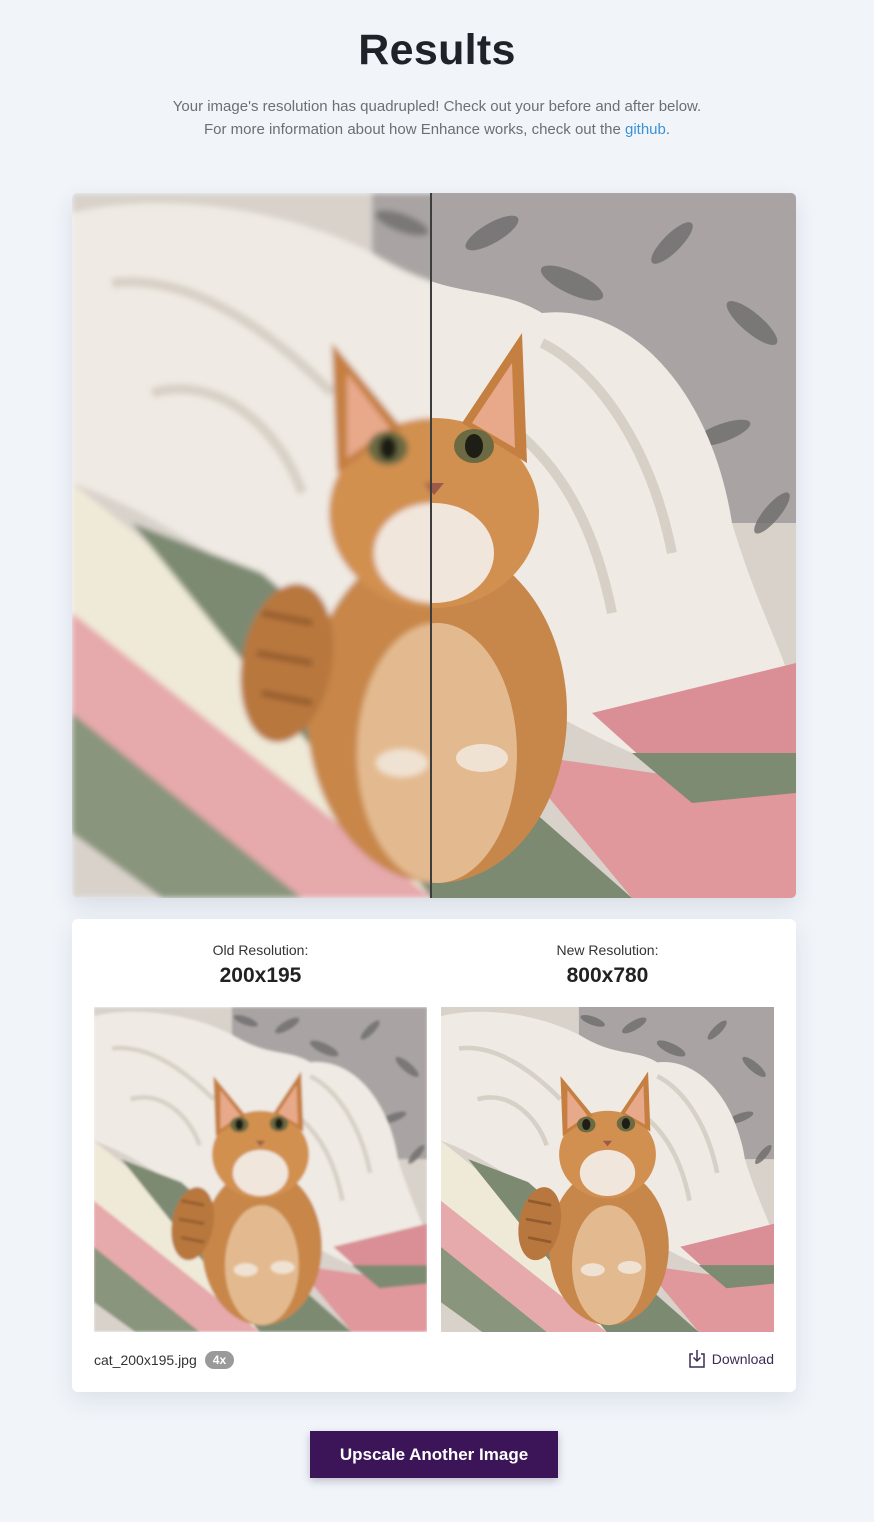 This screenshot has width=874, height=1522. What do you see at coordinates (260, 975) in the screenshot?
I see `old-resolution-value: 200x195` at bounding box center [260, 975].